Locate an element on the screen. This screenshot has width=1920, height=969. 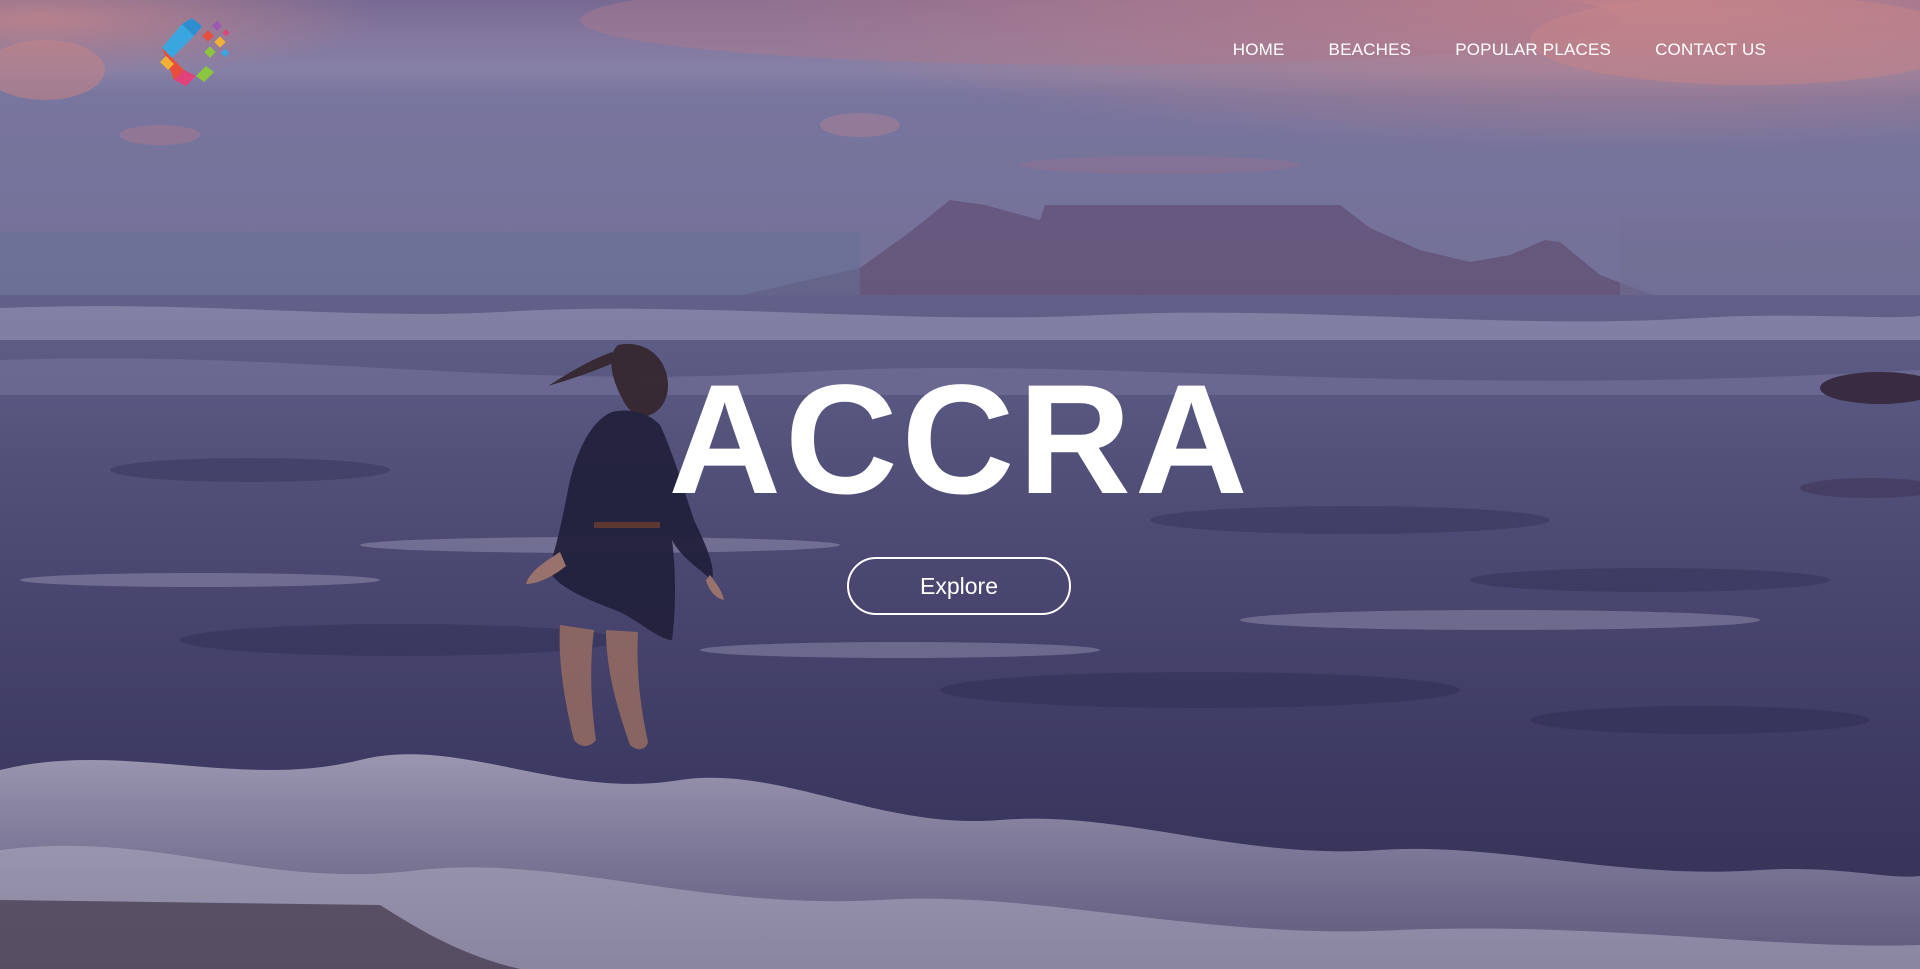
nav-item-home: HOME is located at coordinates (1259, 50).